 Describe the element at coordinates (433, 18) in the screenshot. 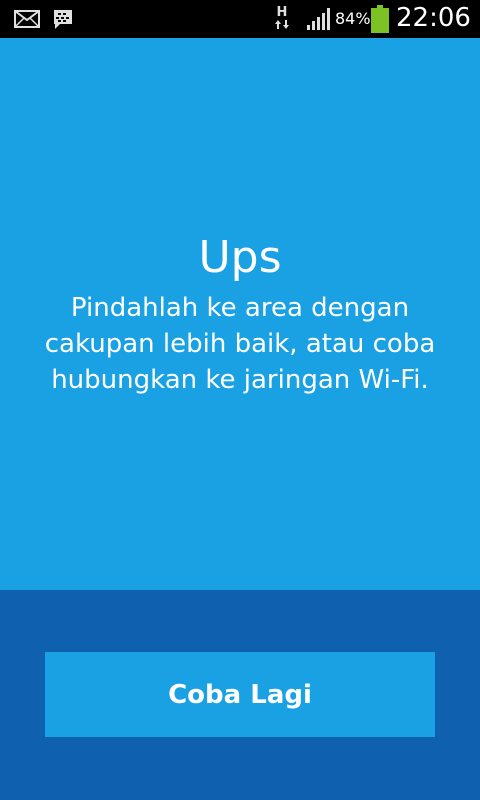

I see `clock: 22:06` at that location.